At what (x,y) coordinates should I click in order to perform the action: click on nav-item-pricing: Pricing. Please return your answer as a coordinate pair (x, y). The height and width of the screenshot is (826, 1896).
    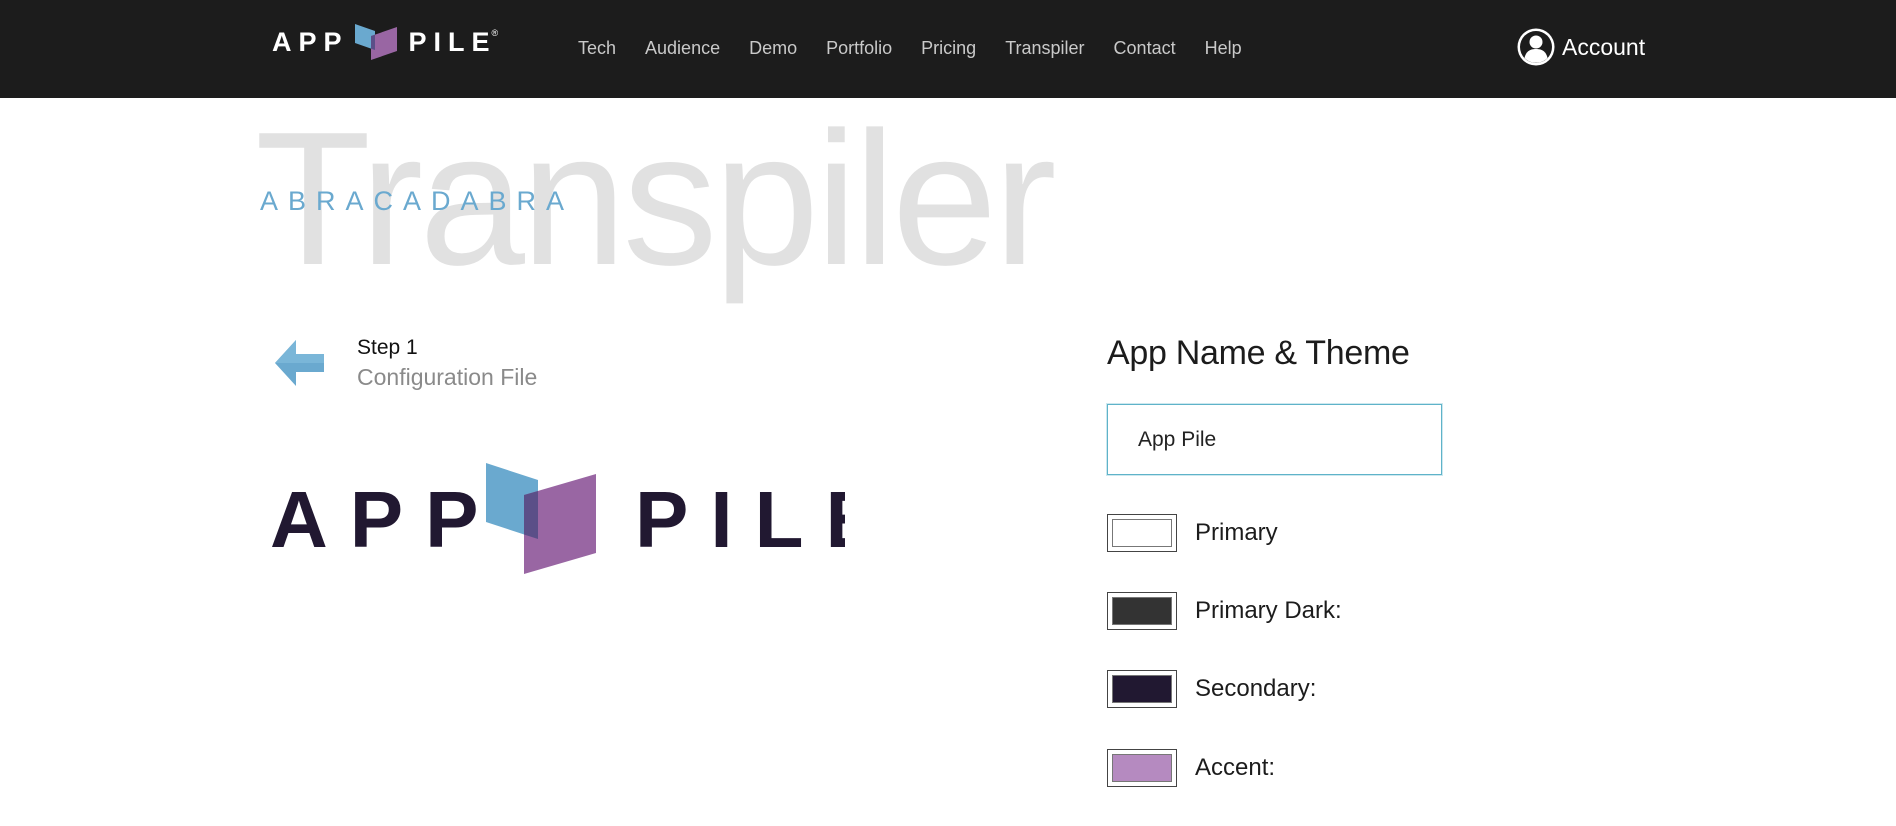
    Looking at the image, I should click on (948, 48).